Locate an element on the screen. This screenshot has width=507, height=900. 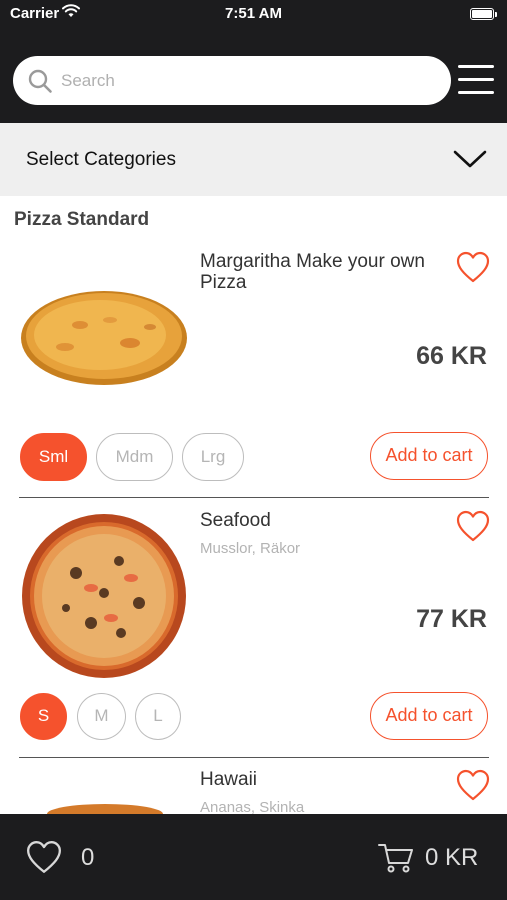
chevron-down-icon is located at coordinates (470, 159).